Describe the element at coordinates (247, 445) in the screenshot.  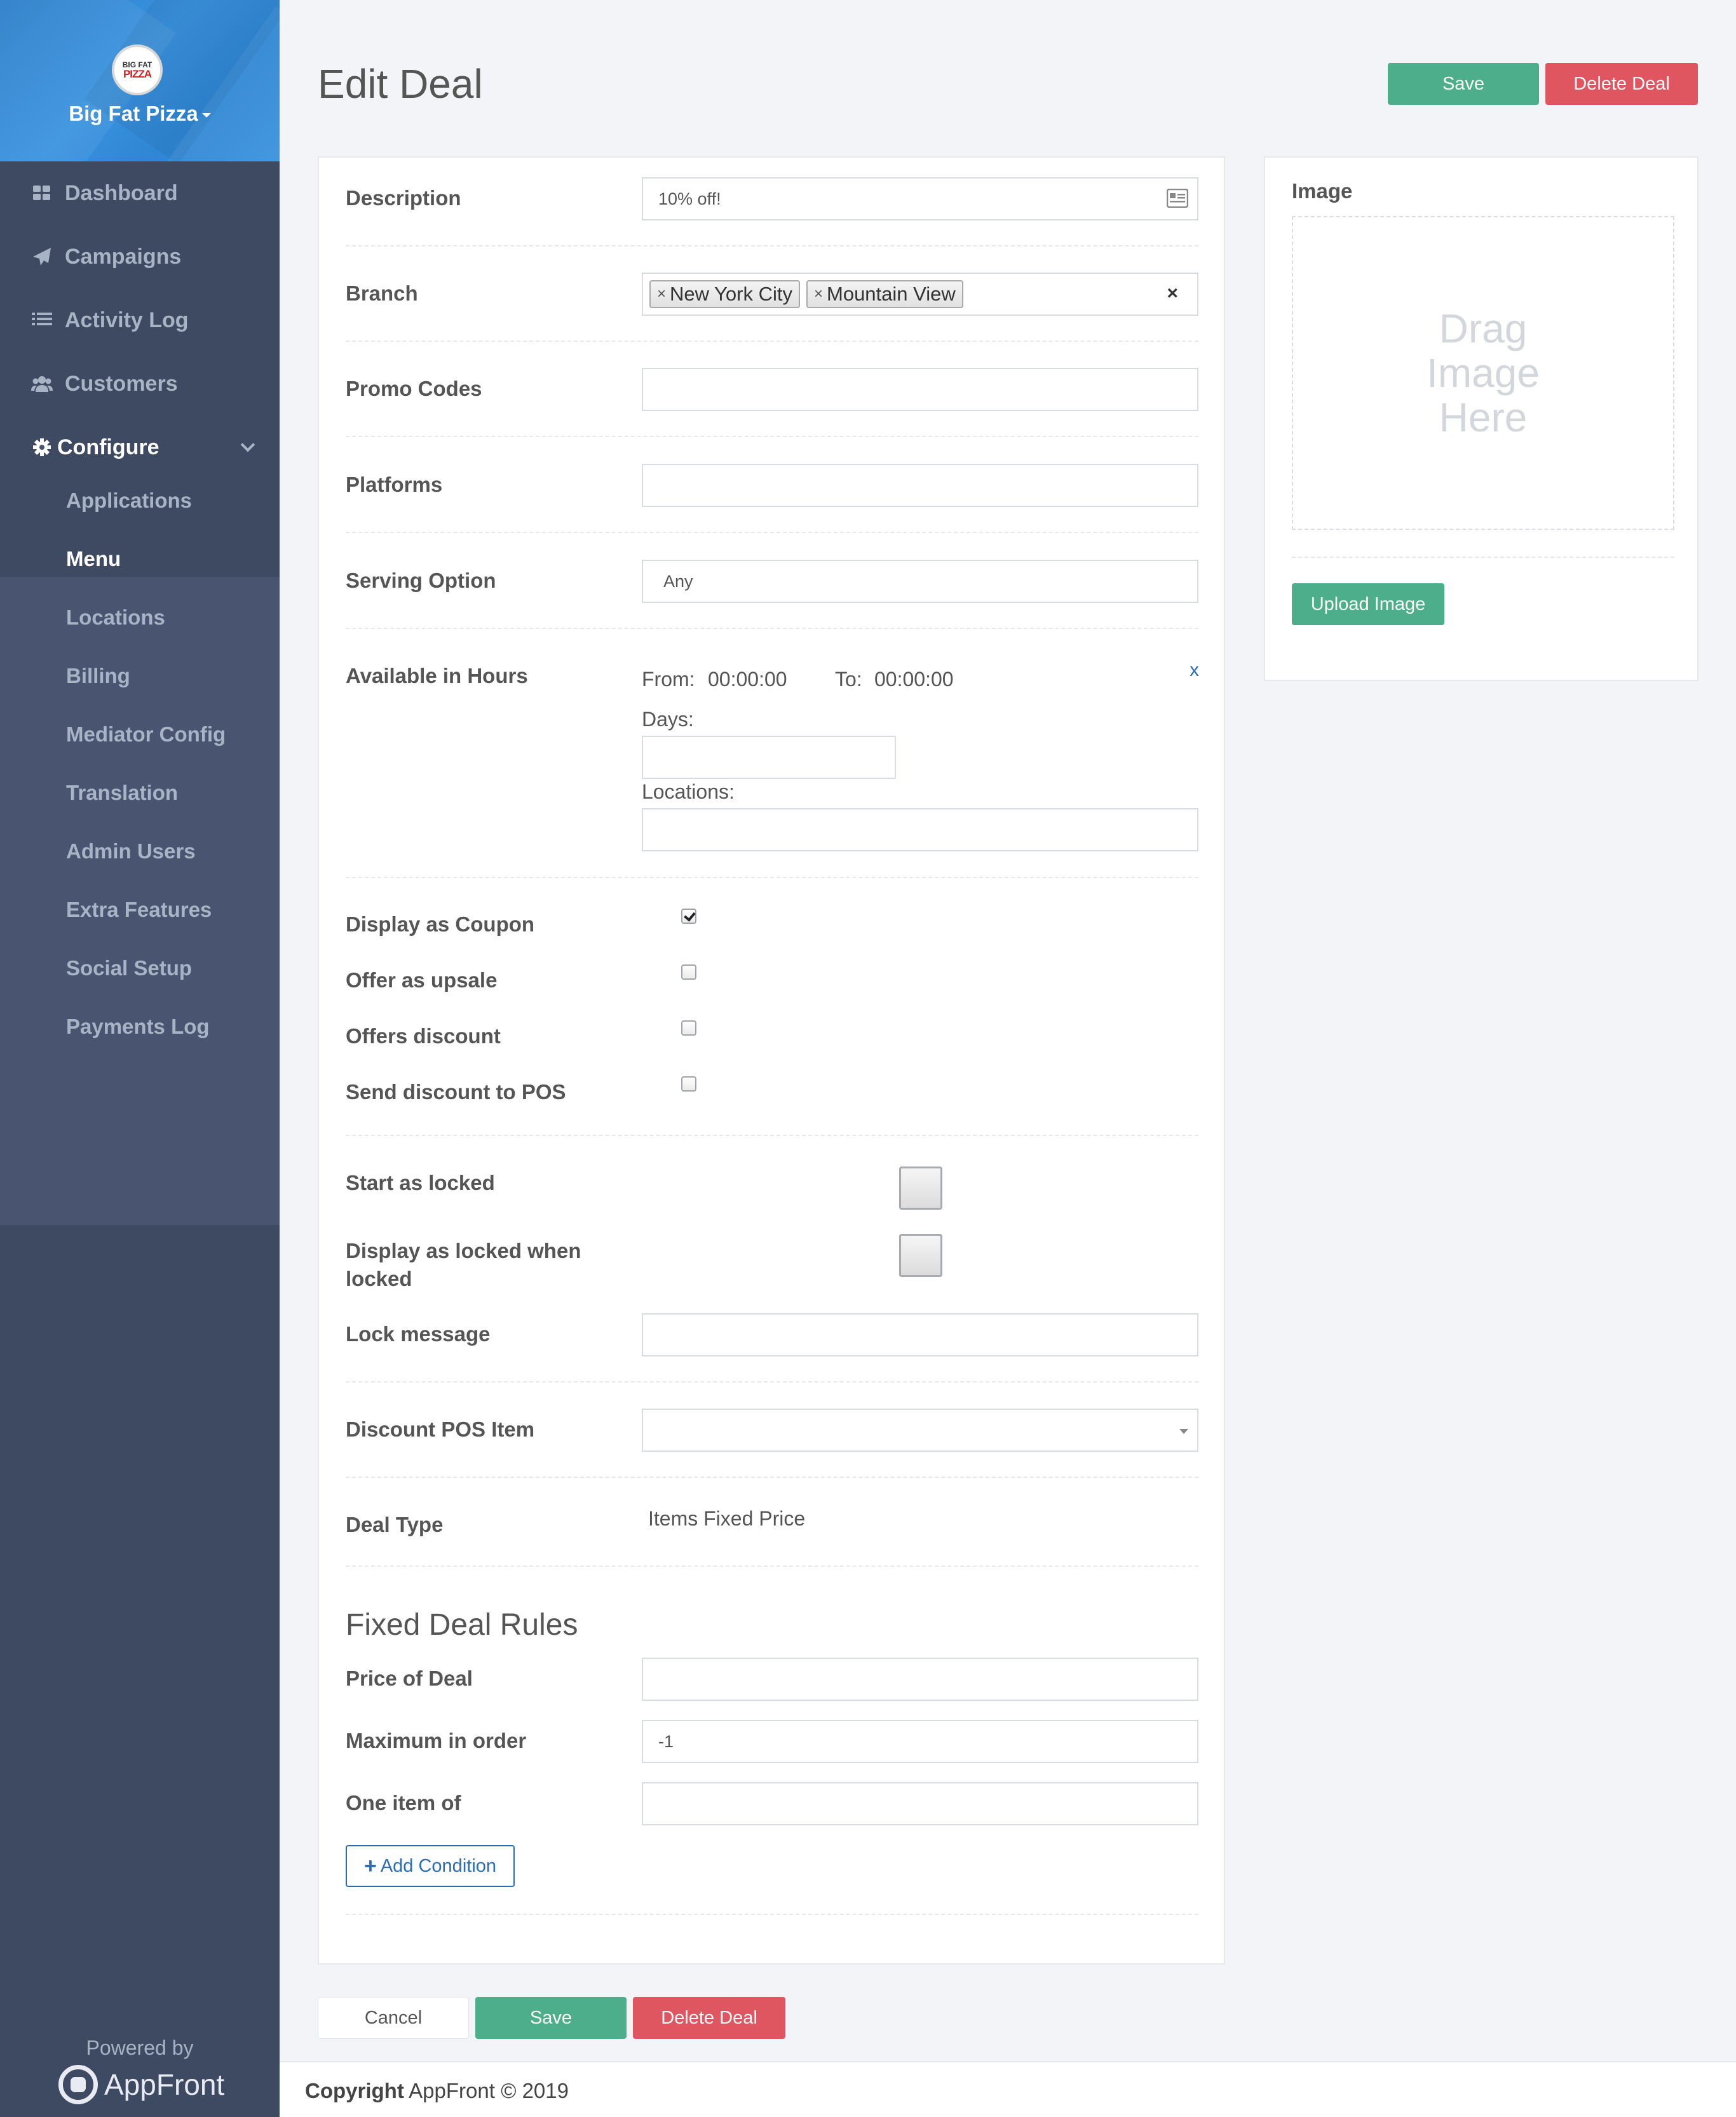
I see `chevron-down-icon` at that location.